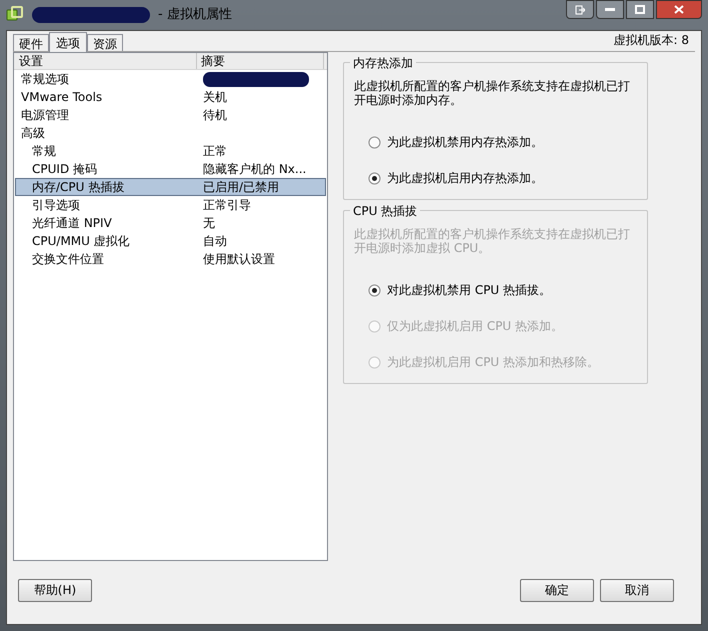 Image resolution: width=708 pixels, height=631 pixels. Describe the element at coordinates (170, 151) in the screenshot. I see `list-row: 常规 正常` at that location.